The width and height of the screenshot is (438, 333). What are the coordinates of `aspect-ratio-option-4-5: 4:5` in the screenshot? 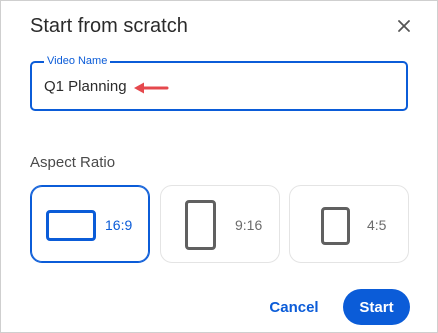 It's located at (349, 224).